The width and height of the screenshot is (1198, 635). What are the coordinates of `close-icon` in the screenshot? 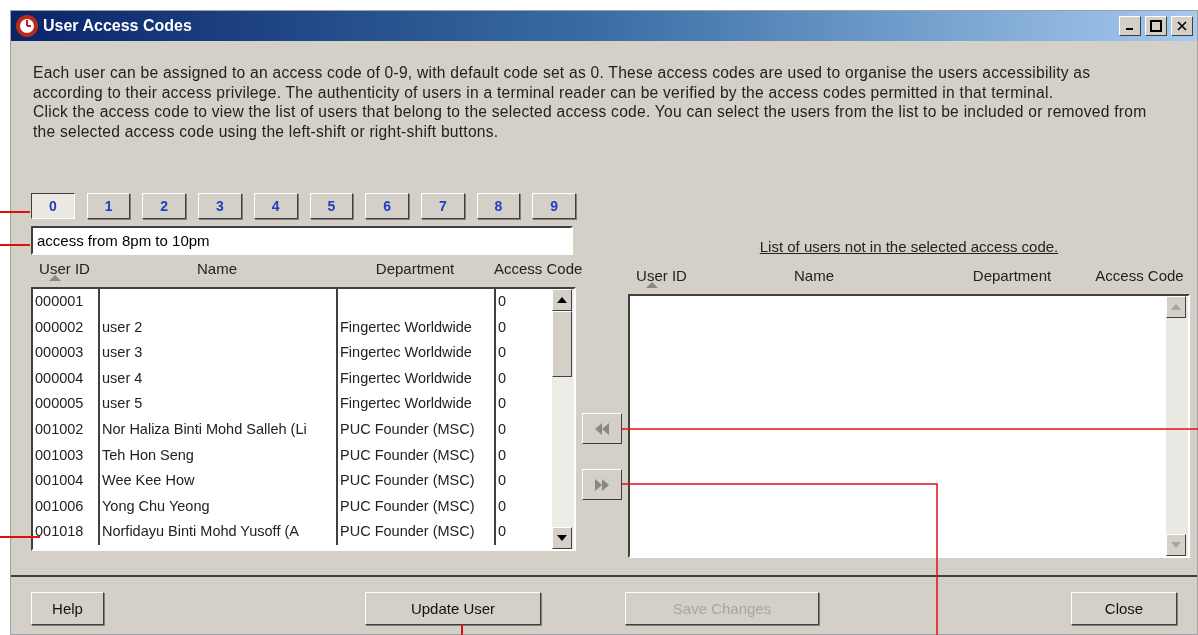 It's located at (1182, 26).